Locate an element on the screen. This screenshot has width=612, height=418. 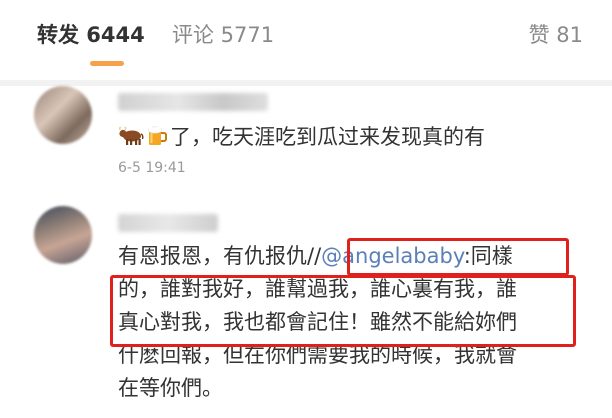
repost-text: 了，吃天涯吃到瓜过来发现真的有 is located at coordinates (301, 137).